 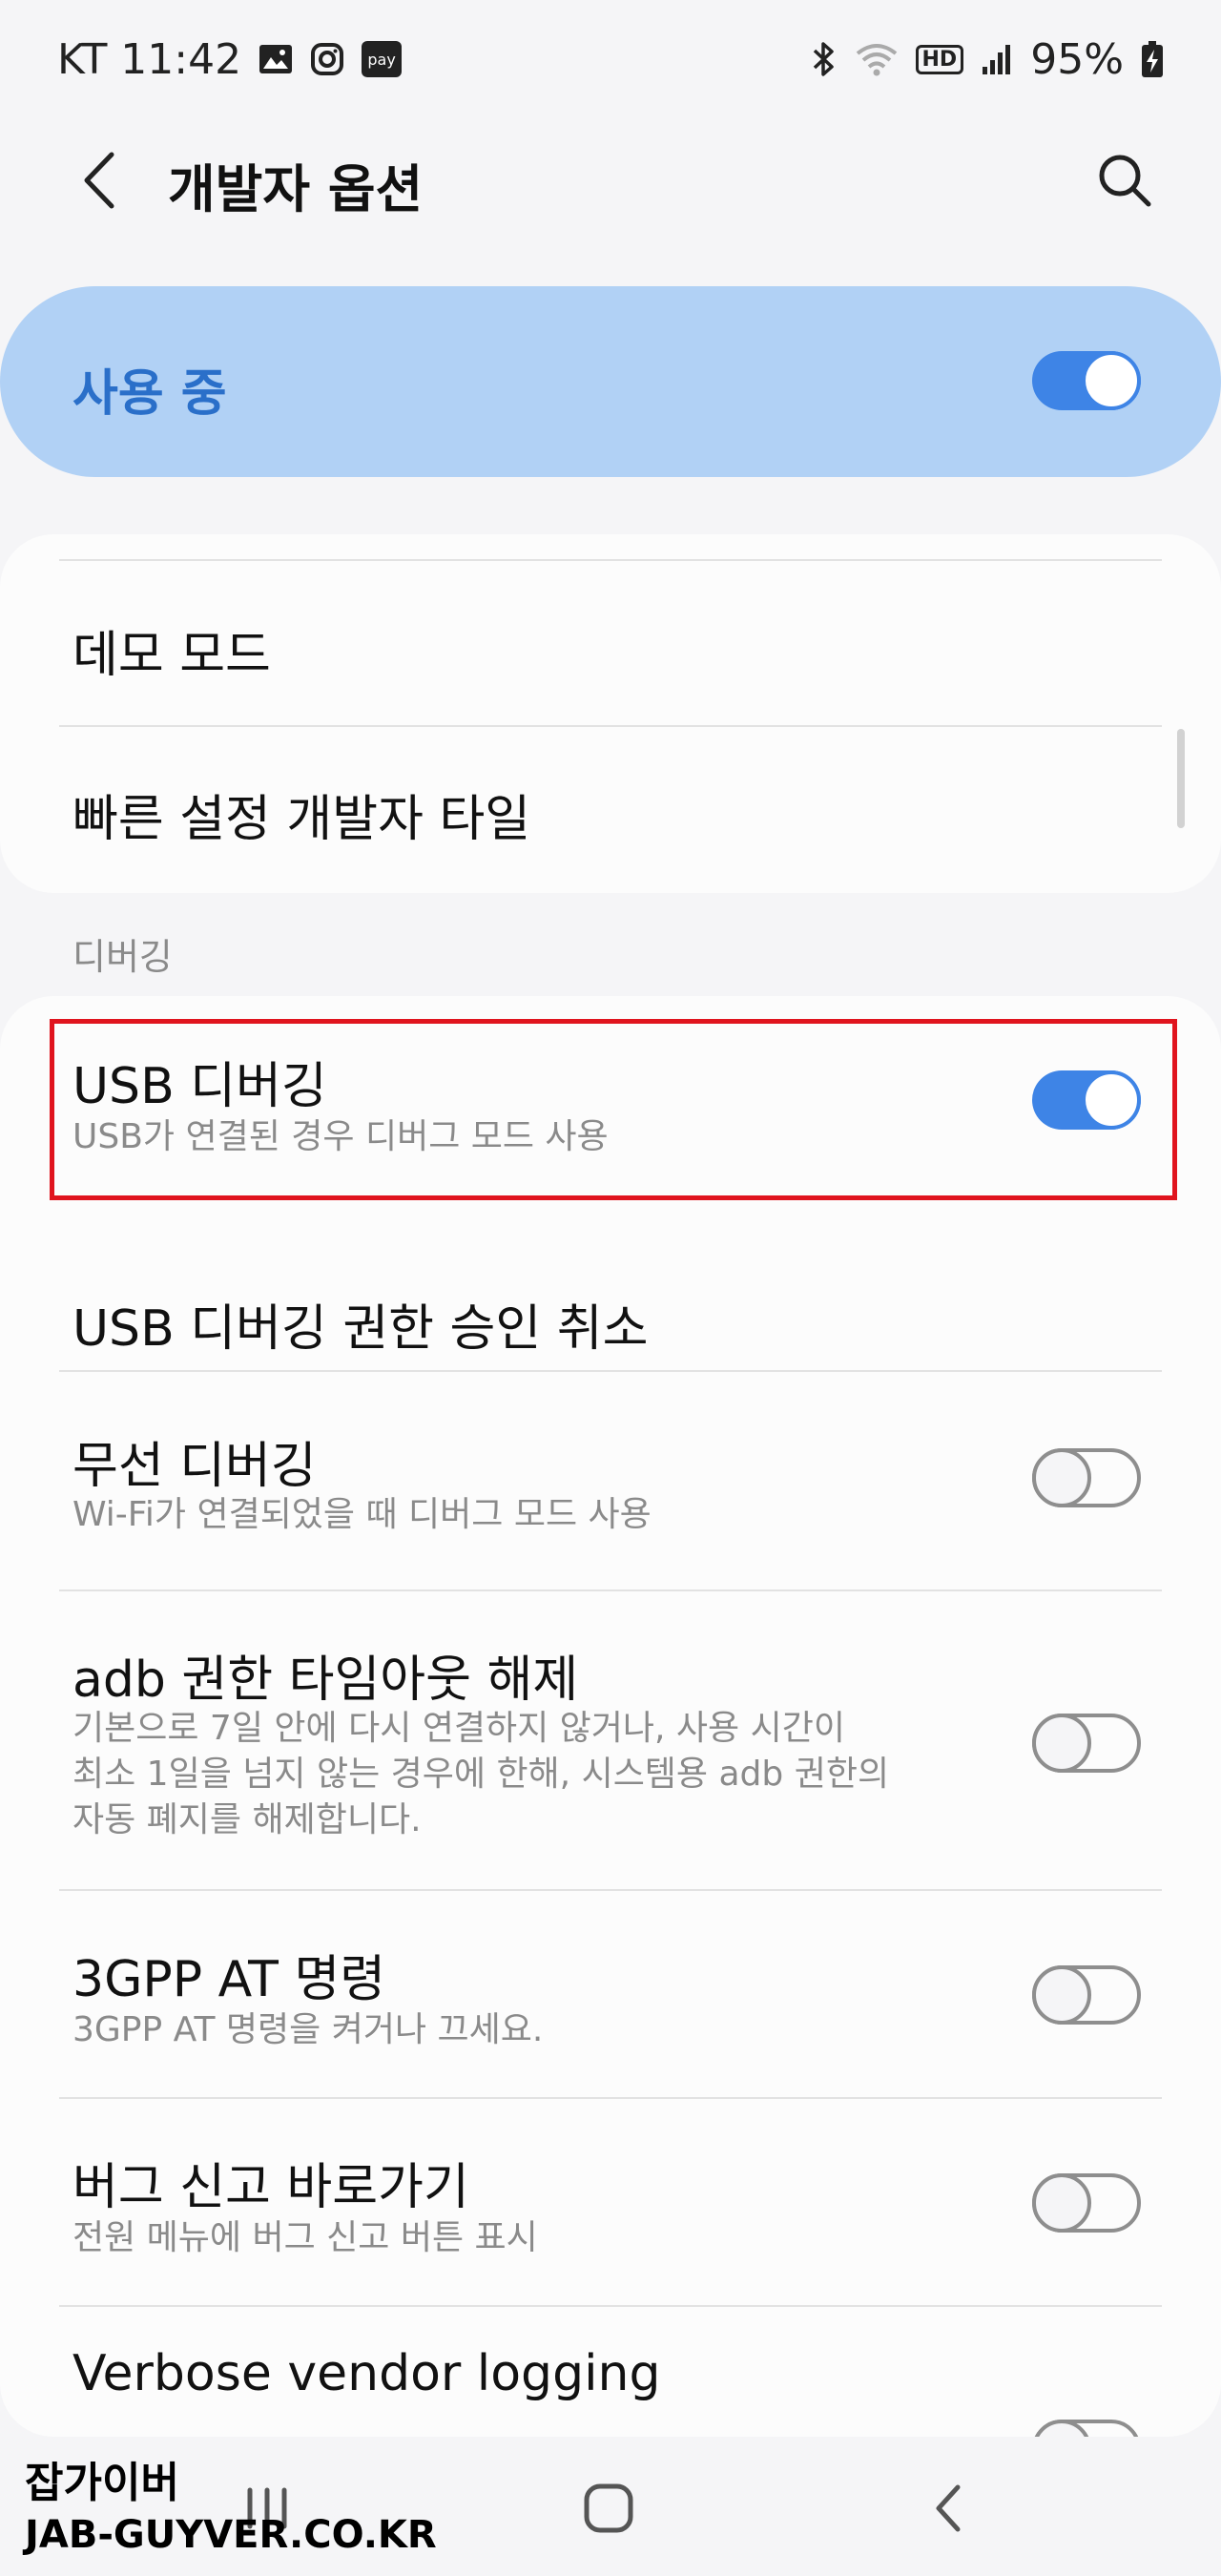 I want to click on status-right: HD 95%, so click(x=986, y=59).